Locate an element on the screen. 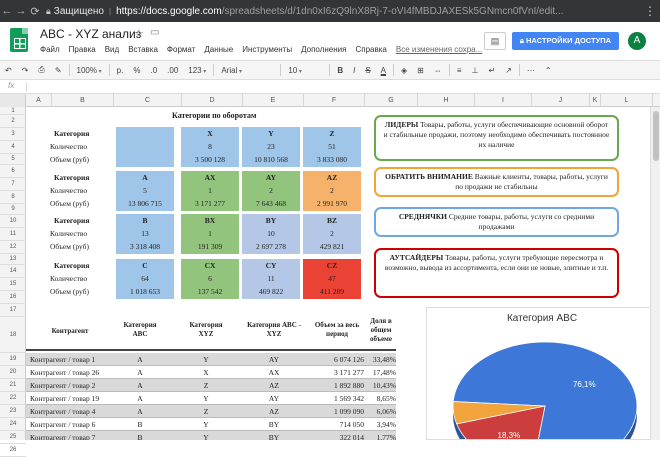 Image resolution: width=660 pixels, height=457 pixels. matrix-cell-by: BY 10 2 697 278 is located at coordinates (271, 234).